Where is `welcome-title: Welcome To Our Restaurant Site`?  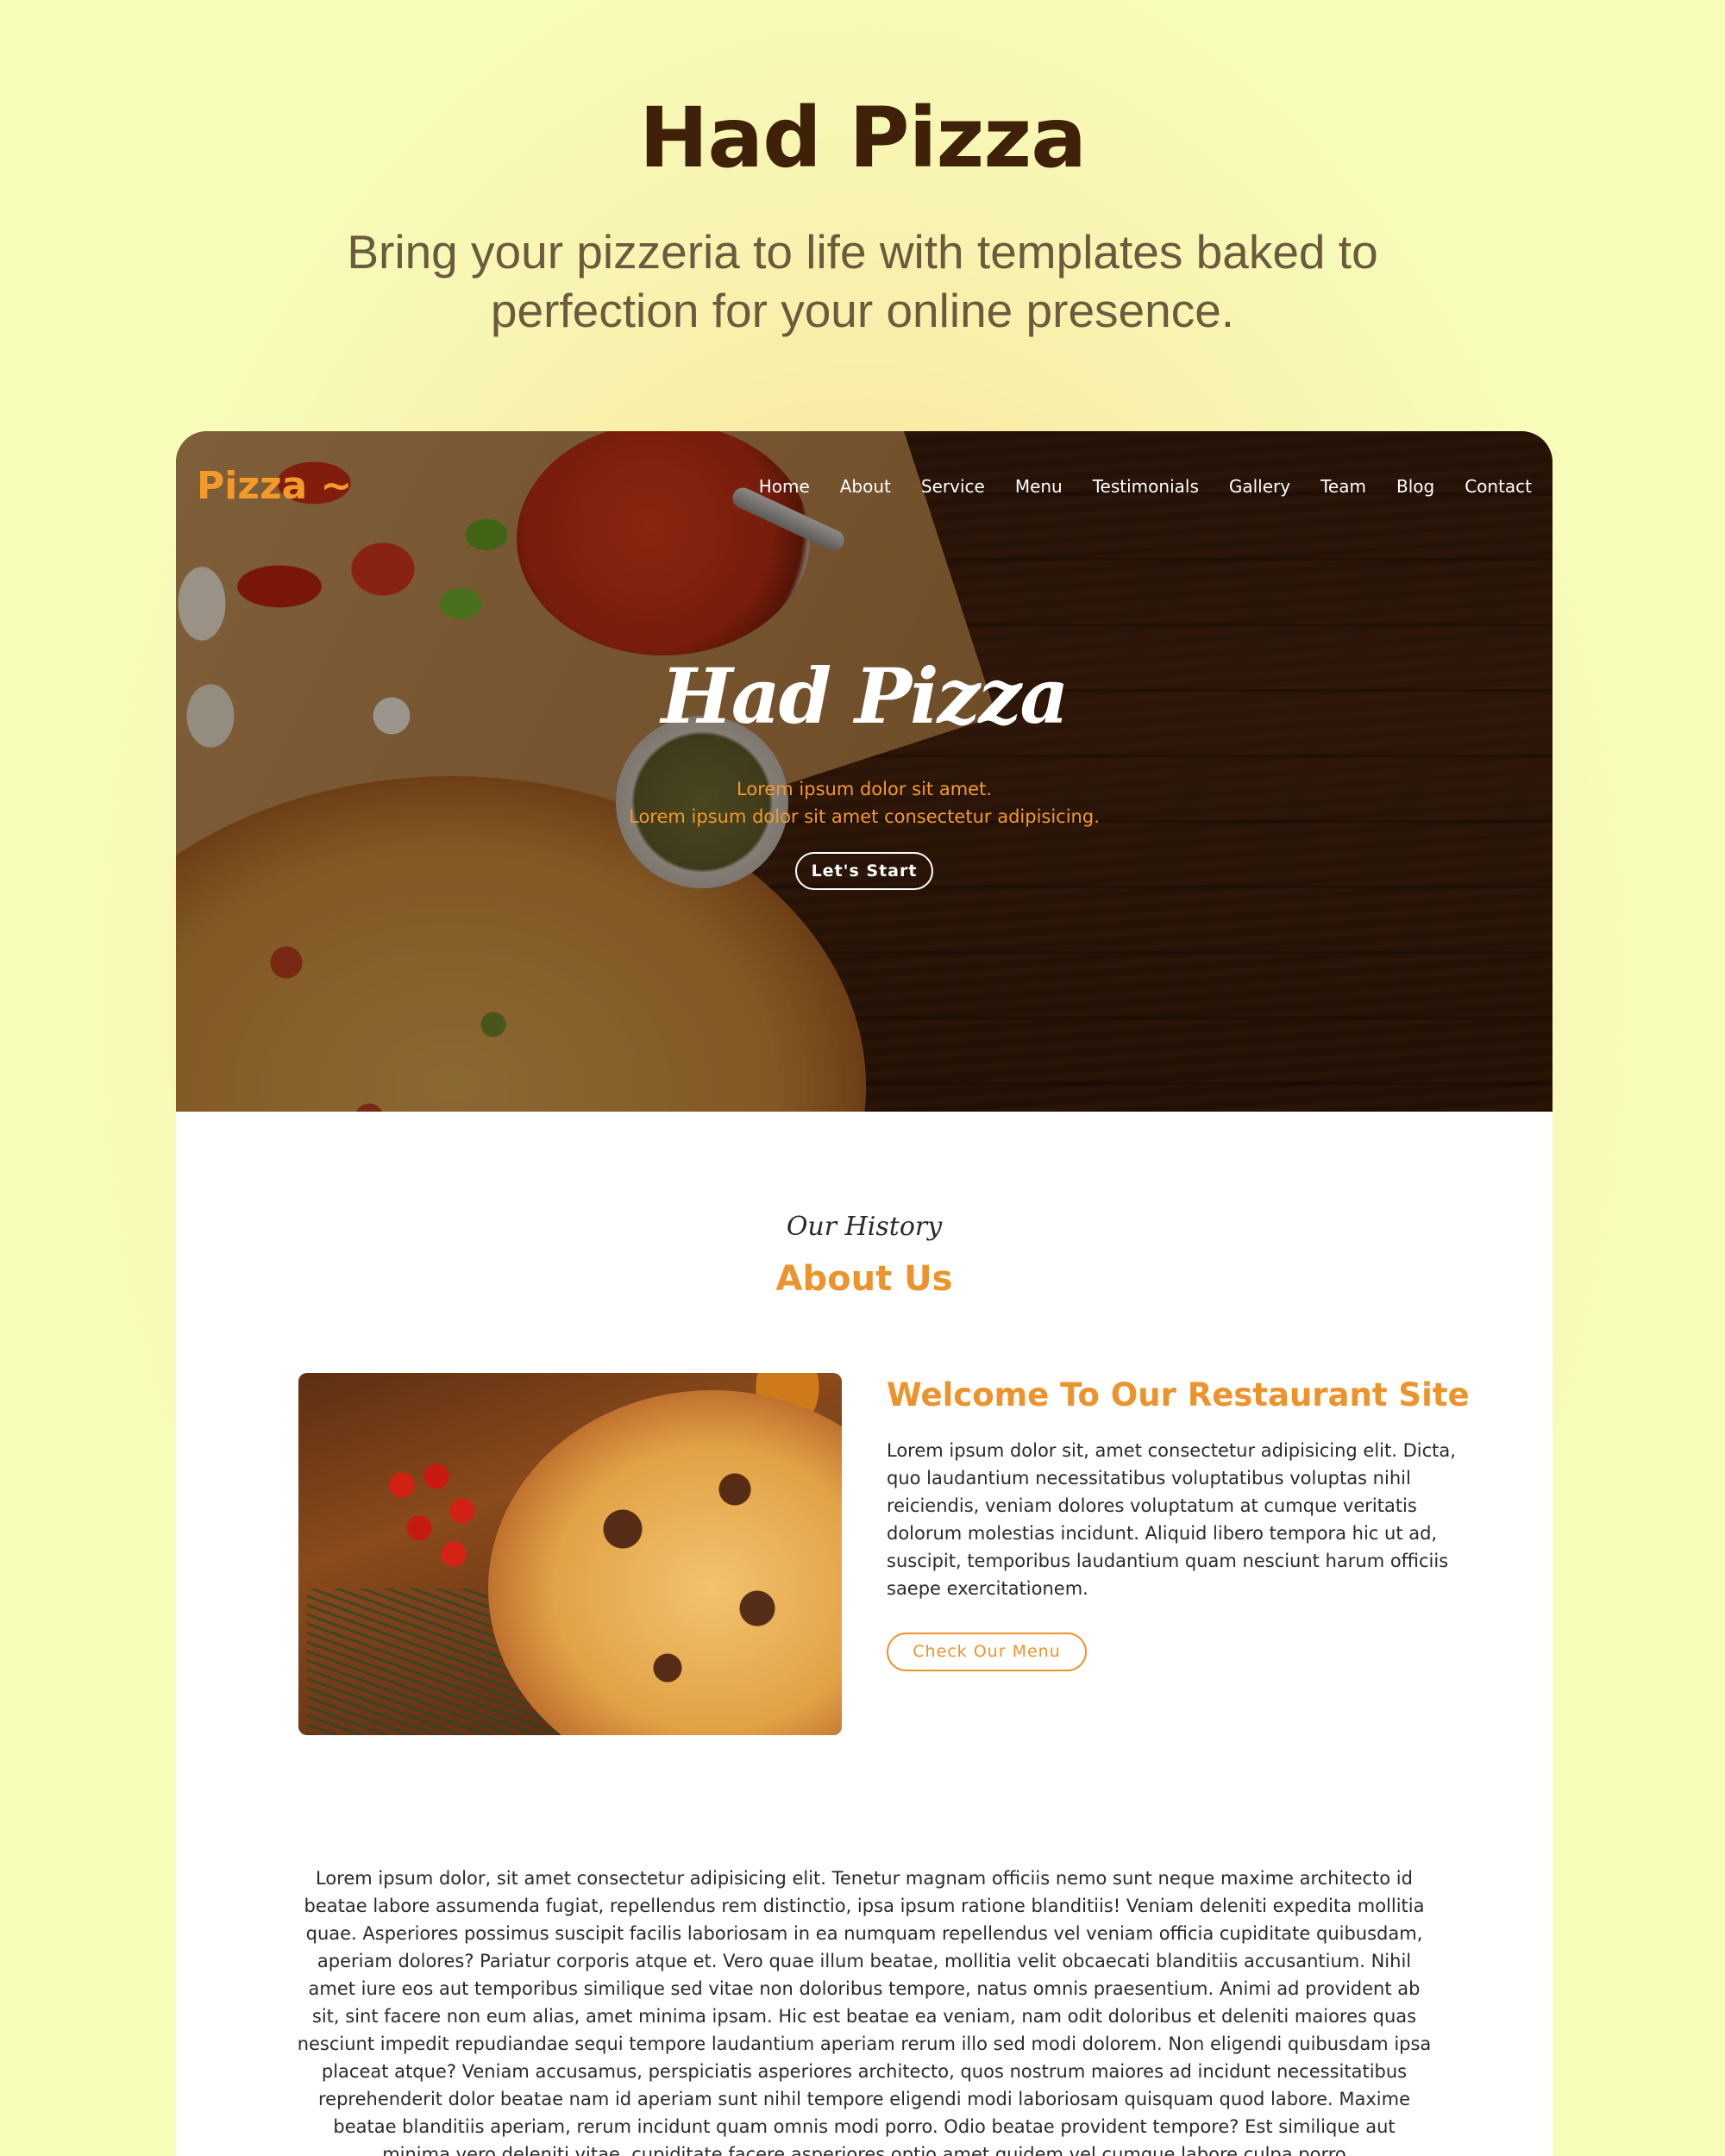
welcome-title: Welcome To Our Restaurant Site is located at coordinates (1179, 1394).